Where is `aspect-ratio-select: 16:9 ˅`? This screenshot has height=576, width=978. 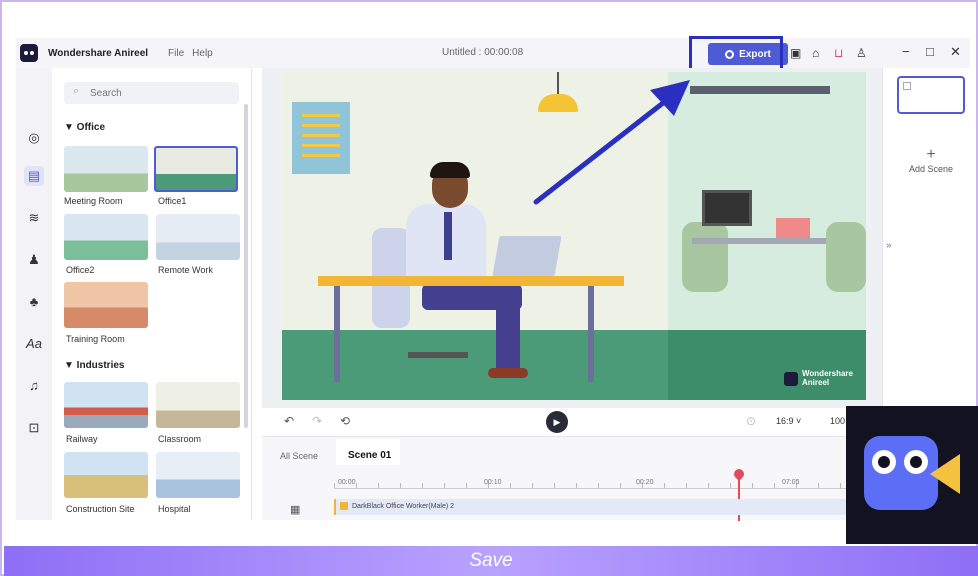 aspect-ratio-select: 16:9 ˅ is located at coordinates (788, 421).